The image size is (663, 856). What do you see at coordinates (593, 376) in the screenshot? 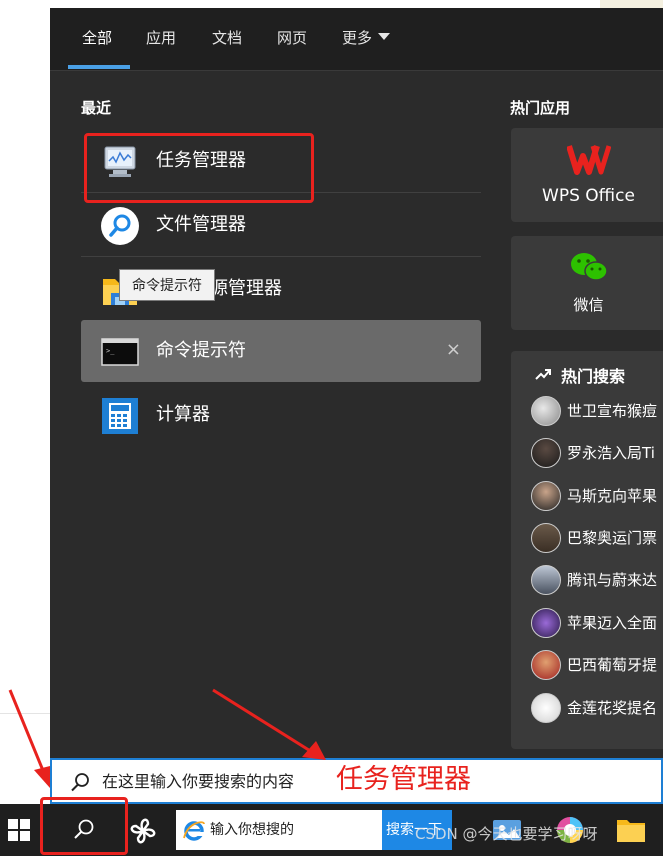
I see `hot-search-title: 热门搜索` at bounding box center [593, 376].